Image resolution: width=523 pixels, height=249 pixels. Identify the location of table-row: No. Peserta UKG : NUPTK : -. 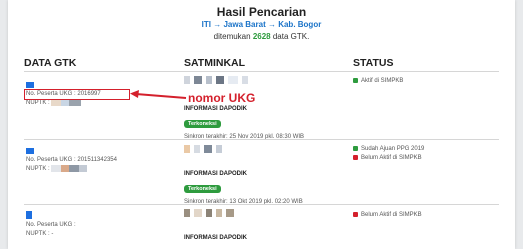
(51, 225).